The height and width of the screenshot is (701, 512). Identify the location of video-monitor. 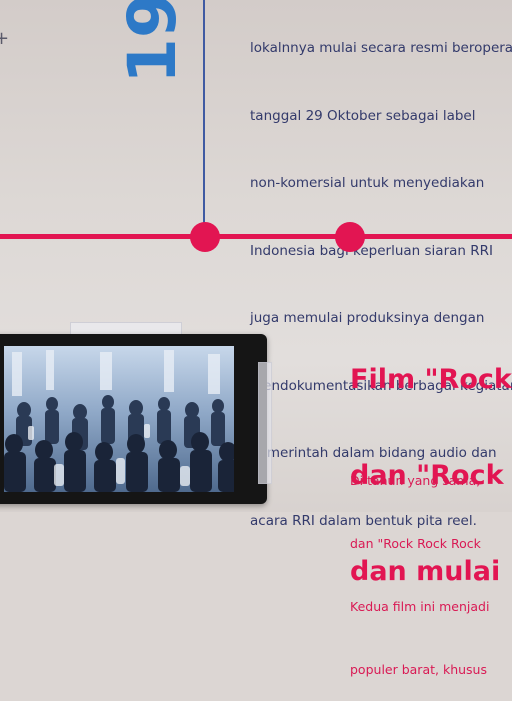
(133, 419).